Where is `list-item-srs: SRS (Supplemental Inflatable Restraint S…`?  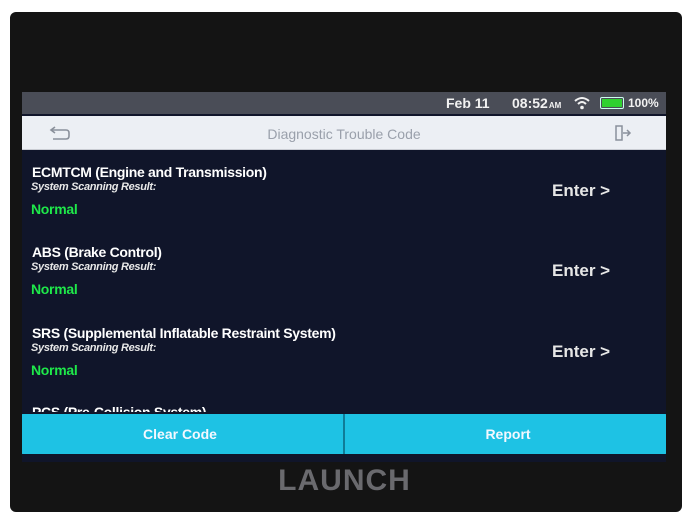
list-item-srs: SRS (Supplemental Inflatable Restraint S… is located at coordinates (344, 365).